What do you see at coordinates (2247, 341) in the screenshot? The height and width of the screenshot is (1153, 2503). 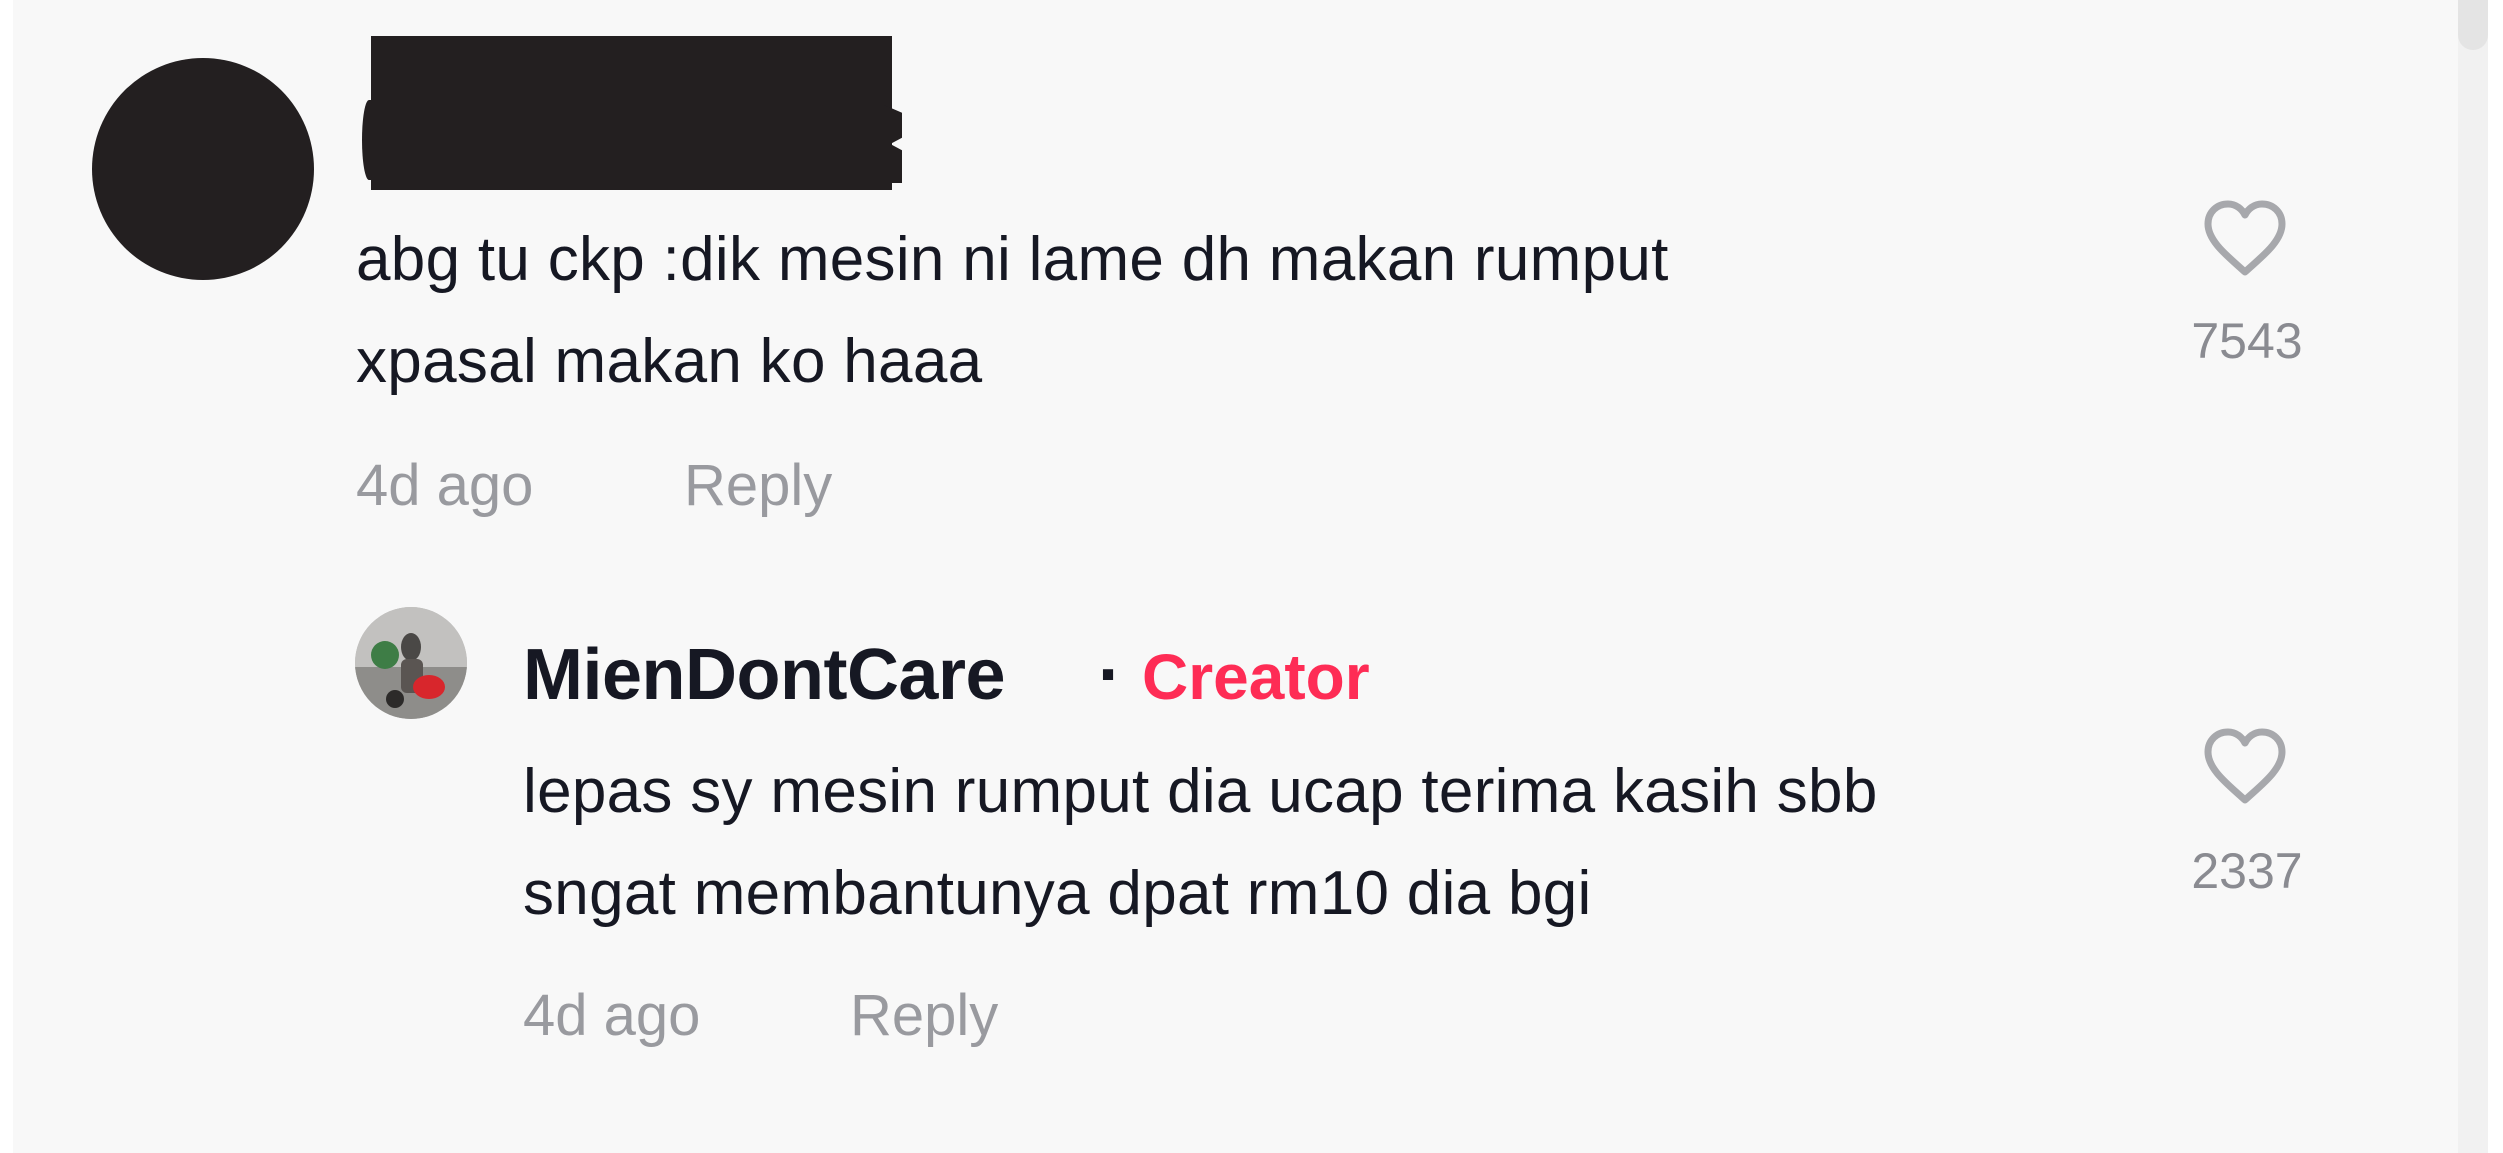 I see `like-count: 7543` at bounding box center [2247, 341].